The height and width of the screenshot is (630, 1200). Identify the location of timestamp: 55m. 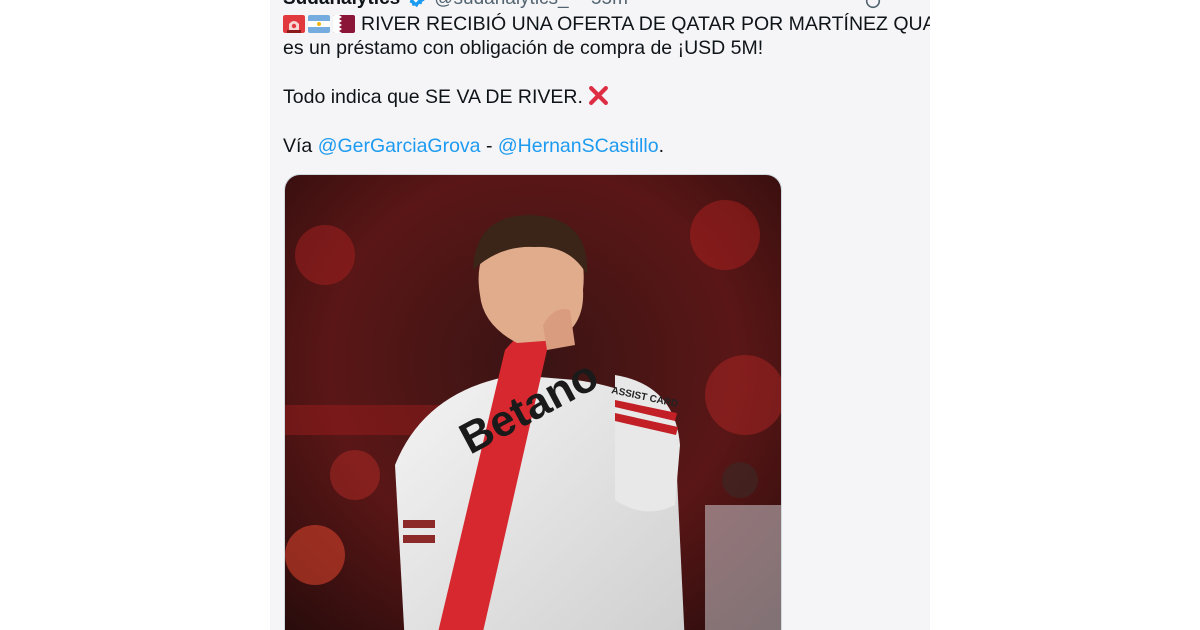
(609, 5).